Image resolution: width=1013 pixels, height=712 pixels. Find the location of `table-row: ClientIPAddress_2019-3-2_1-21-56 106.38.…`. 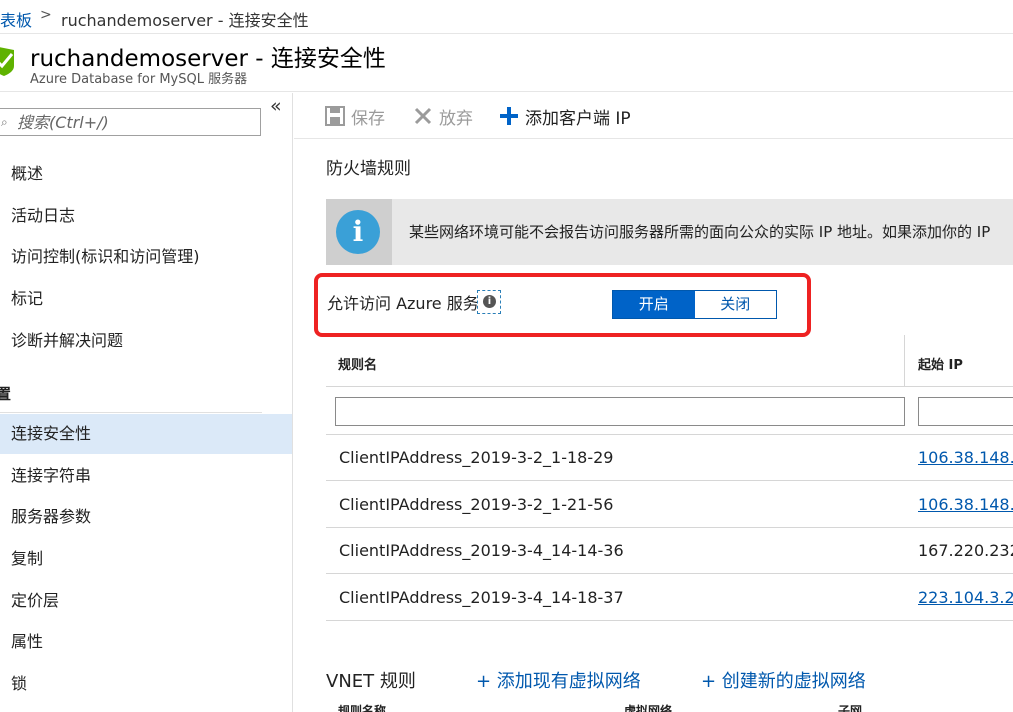

table-row: ClientIPAddress_2019-3-2_1-21-56 106.38.… is located at coordinates (669, 505).